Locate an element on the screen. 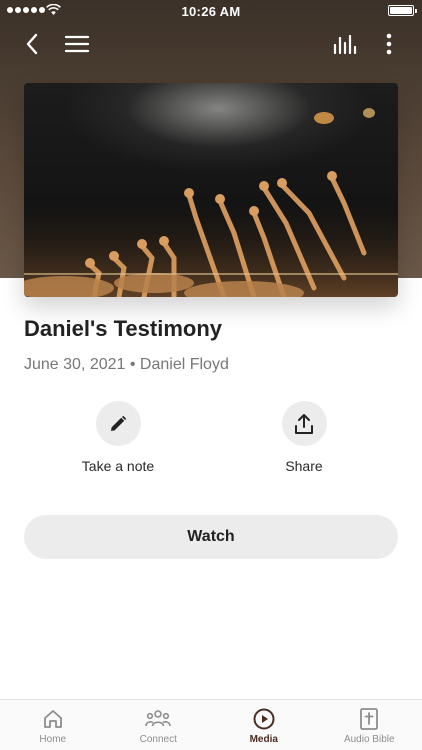 Image resolution: width=422 pixels, height=750 pixels. home-icon is located at coordinates (52, 719).